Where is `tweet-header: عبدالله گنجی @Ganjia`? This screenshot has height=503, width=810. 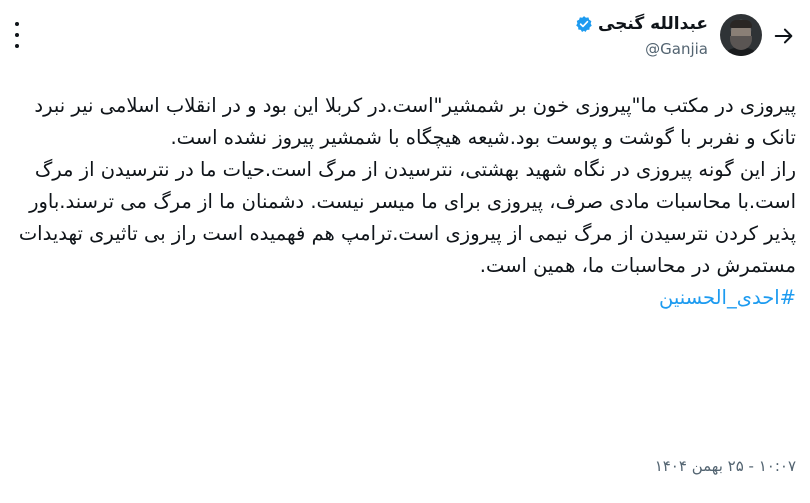 tweet-header: عبدالله گنجی @Ganjia is located at coordinates (405, 35).